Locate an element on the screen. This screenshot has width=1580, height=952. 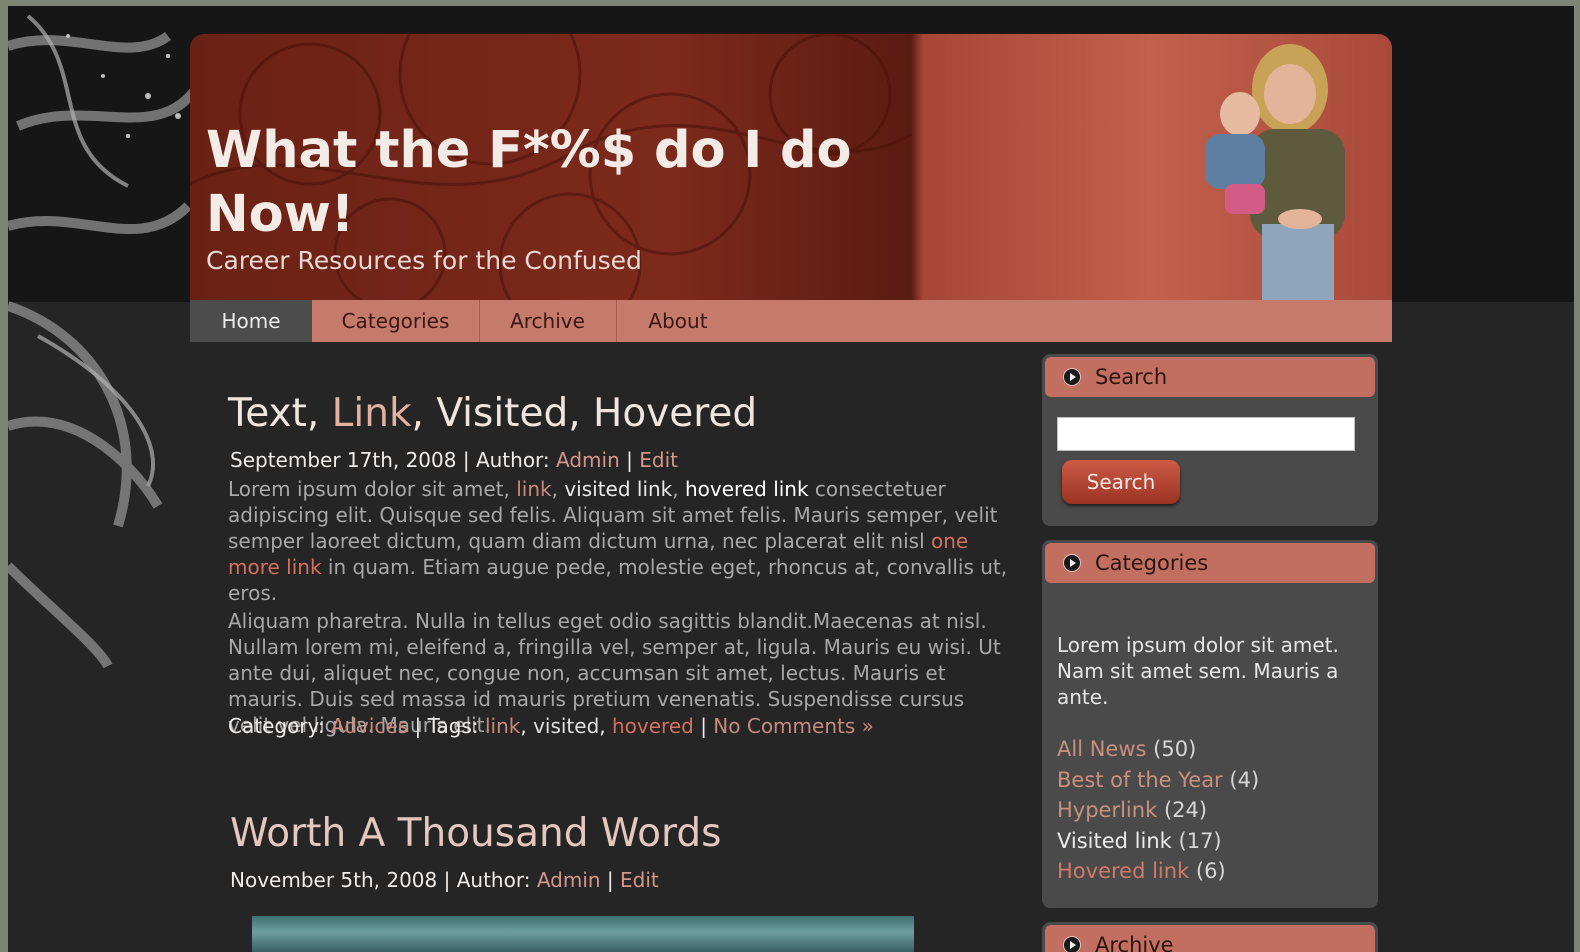
visited-link: visited link is located at coordinates (618, 489).